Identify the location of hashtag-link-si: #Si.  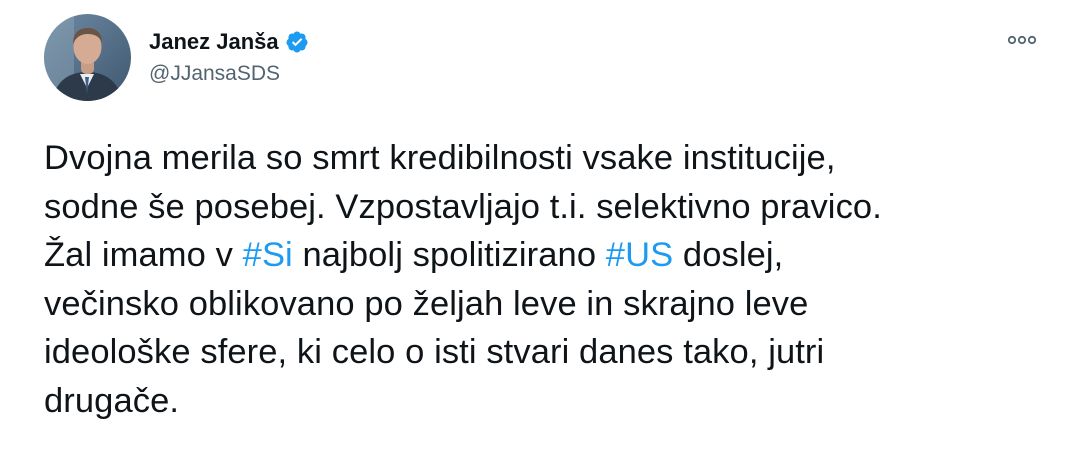
(268, 255).